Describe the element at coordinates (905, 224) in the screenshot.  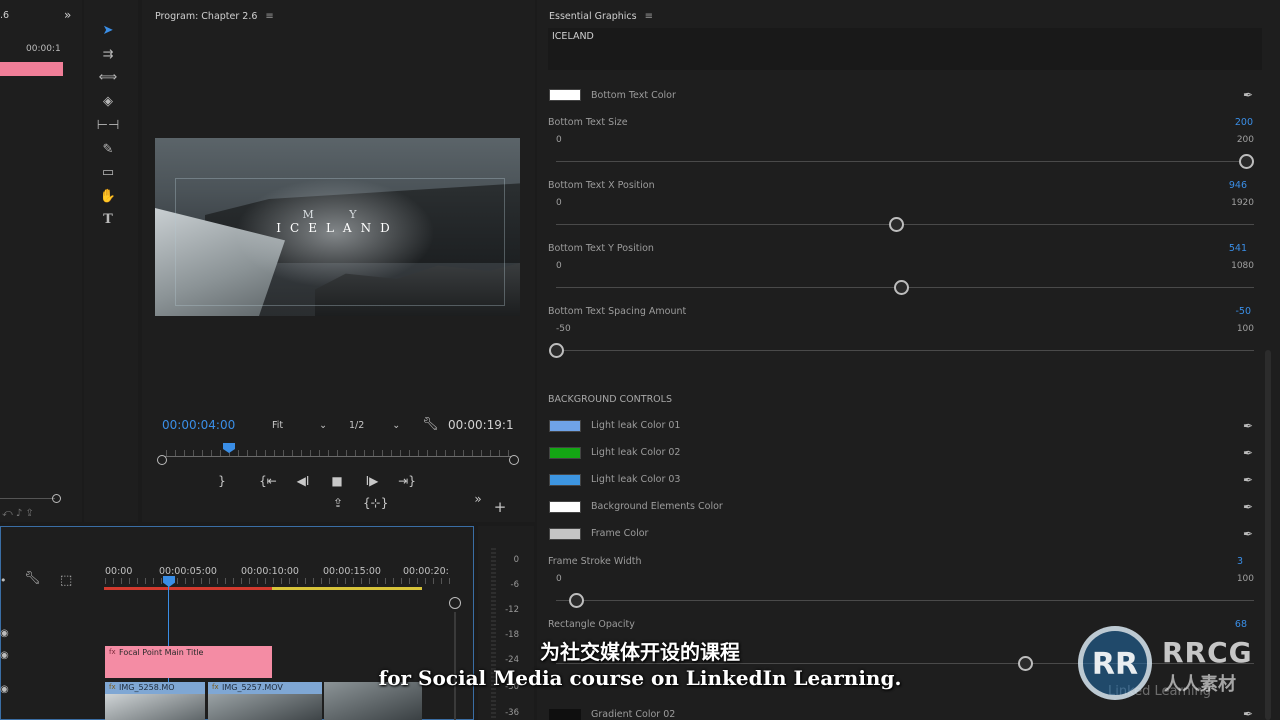
I see `bottom-text-x-slider` at that location.